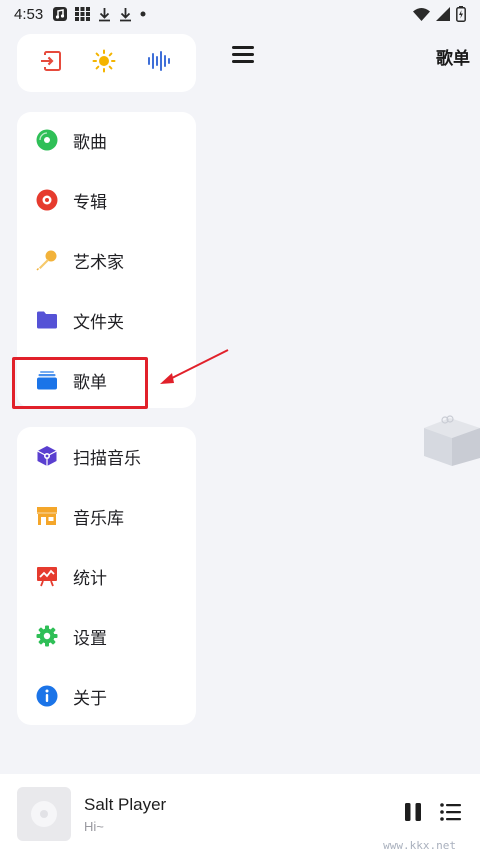 Image resolution: width=480 pixels, height=854 pixels. Describe the element at coordinates (90, 578) in the screenshot. I see `drawer-item-label: 统计` at that location.